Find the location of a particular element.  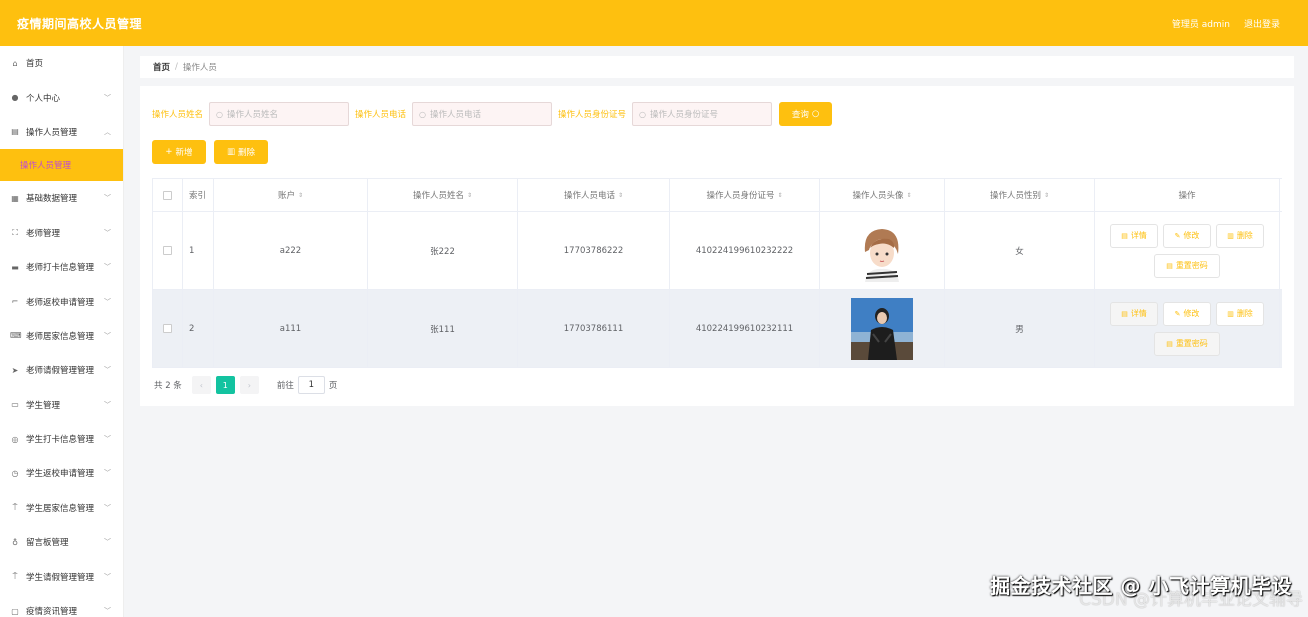

row-phone: 17703786222 is located at coordinates (594, 250).